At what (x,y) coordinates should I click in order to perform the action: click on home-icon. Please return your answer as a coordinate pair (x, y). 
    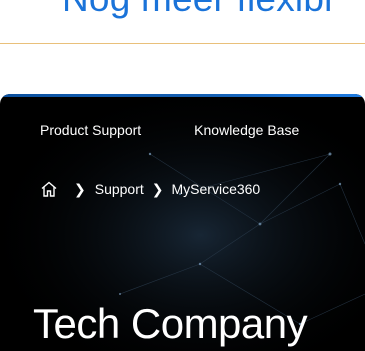
    Looking at the image, I should click on (49, 189).